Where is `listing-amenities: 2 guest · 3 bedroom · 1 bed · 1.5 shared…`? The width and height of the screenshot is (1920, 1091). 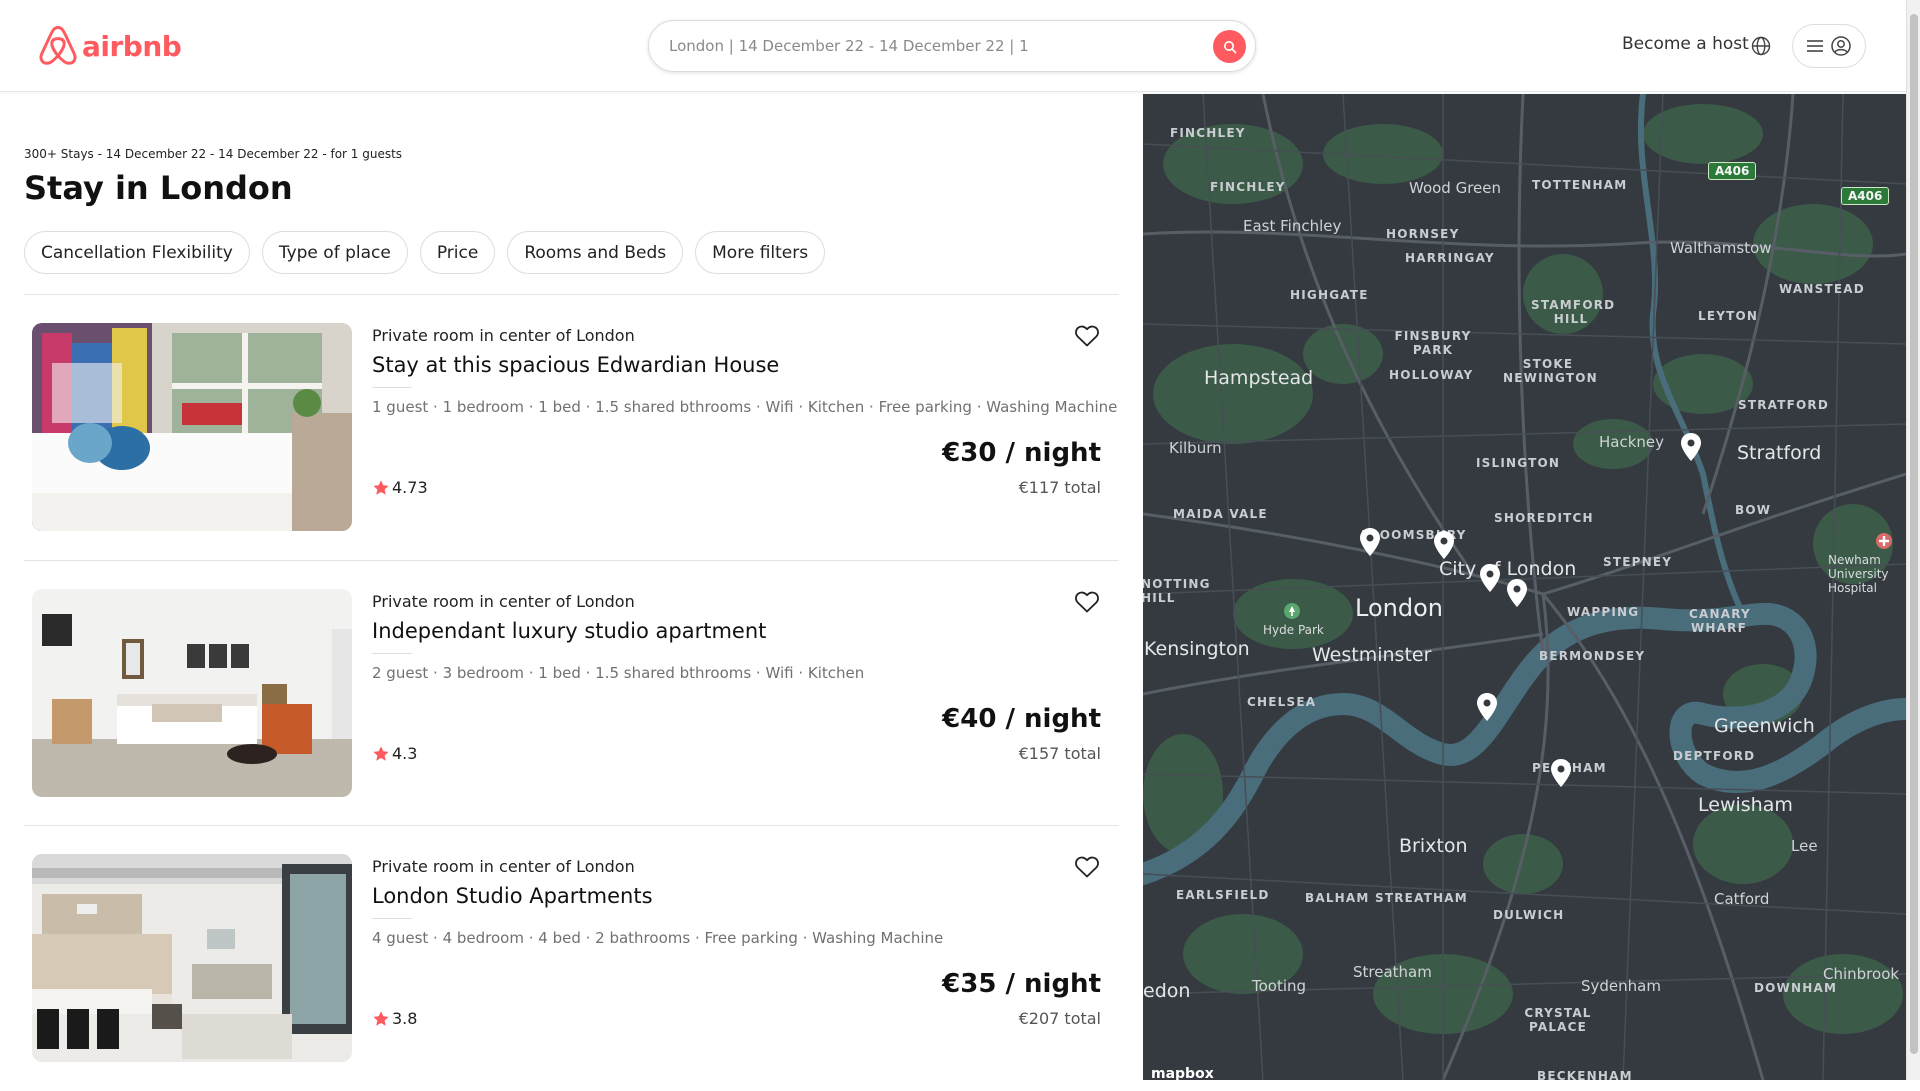 listing-amenities: 2 guest · 3 bedroom · 1 bed · 1.5 shared… is located at coordinates (618, 673).